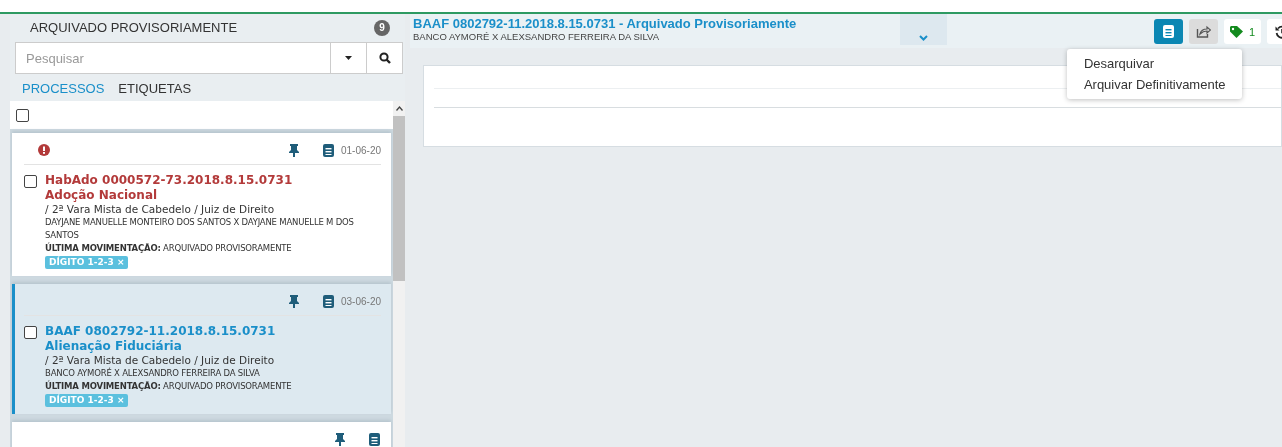  Describe the element at coordinates (399, 108) in the screenshot. I see `caret-up-icon` at that location.